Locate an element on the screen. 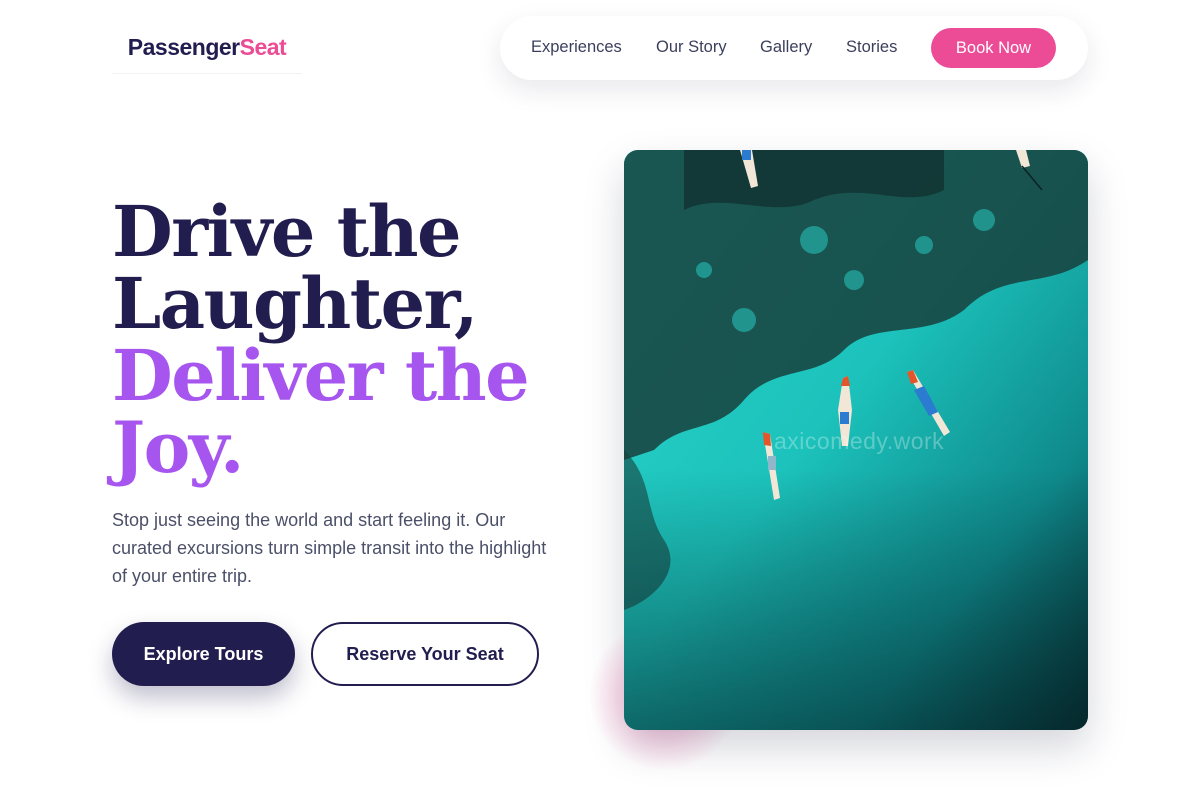  reserve-seat-button: Reserve Your Seat is located at coordinates (425, 654).